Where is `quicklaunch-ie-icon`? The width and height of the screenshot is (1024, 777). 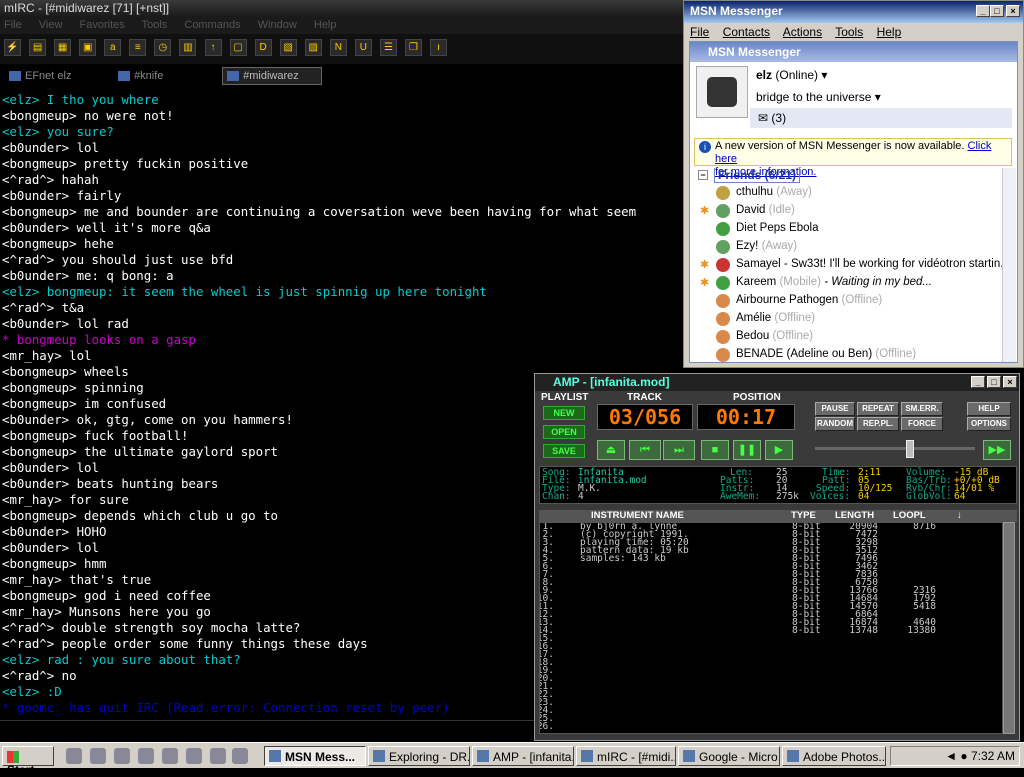 quicklaunch-ie-icon is located at coordinates (240, 756).